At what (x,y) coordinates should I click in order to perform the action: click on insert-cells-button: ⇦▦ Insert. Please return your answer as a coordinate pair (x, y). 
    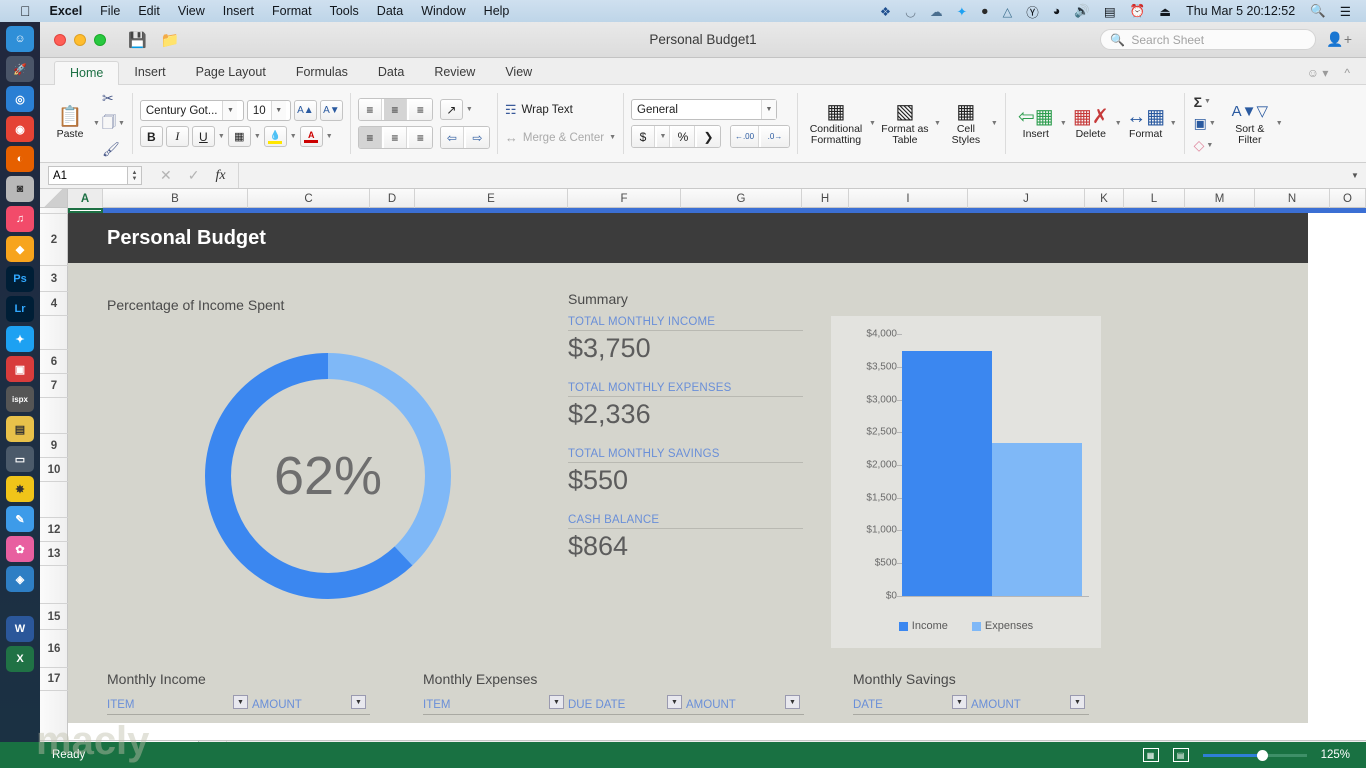
    Looking at the image, I should click on (1036, 123).